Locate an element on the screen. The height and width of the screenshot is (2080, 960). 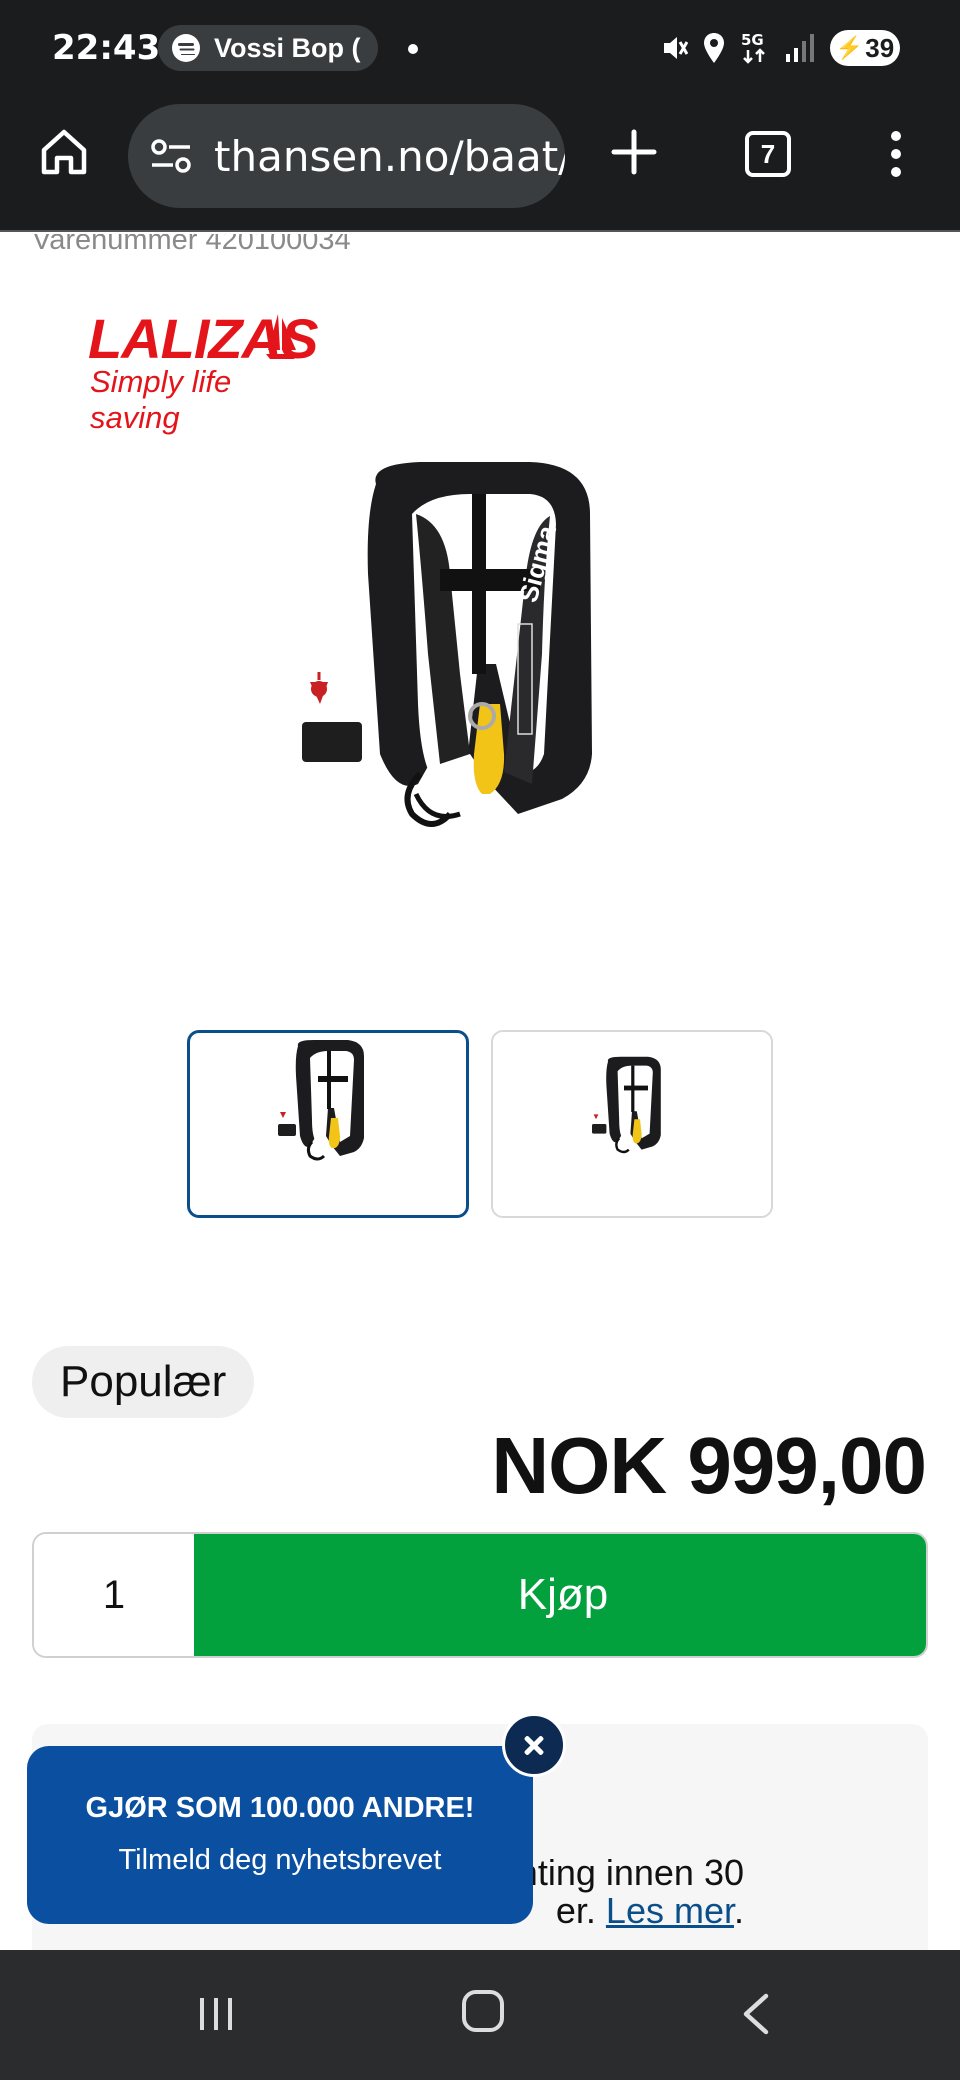
media-chip: Vossi Bop ( is located at coordinates (268, 48).